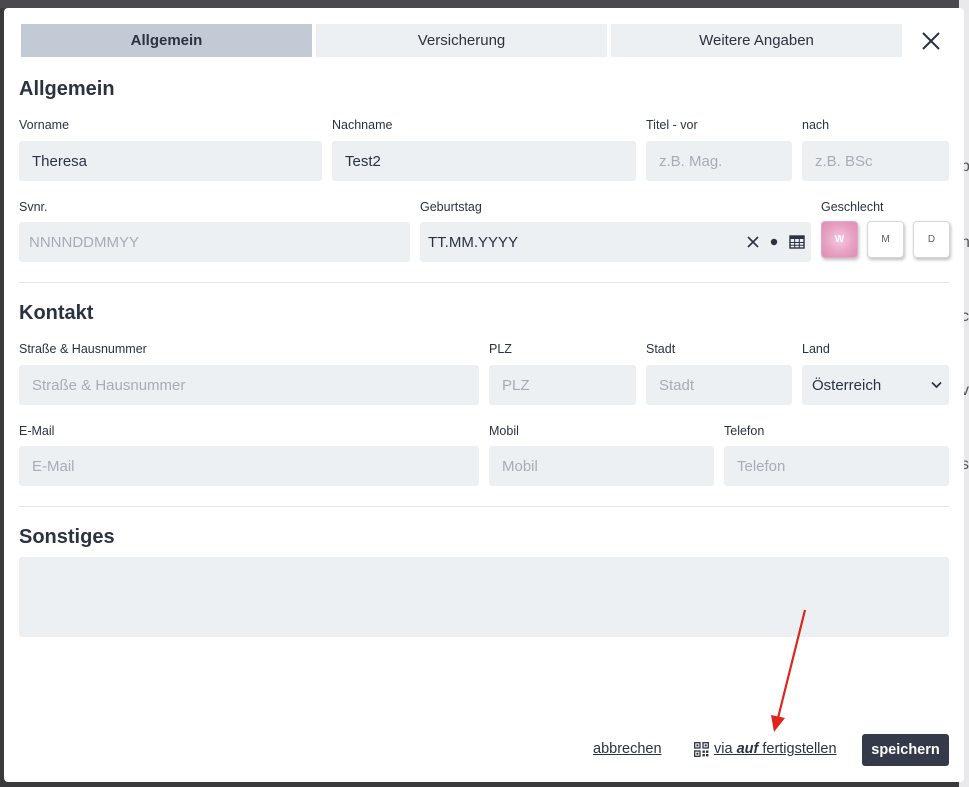 This screenshot has width=969, height=787. I want to click on tab-allgemein: Allgemein, so click(166, 40).